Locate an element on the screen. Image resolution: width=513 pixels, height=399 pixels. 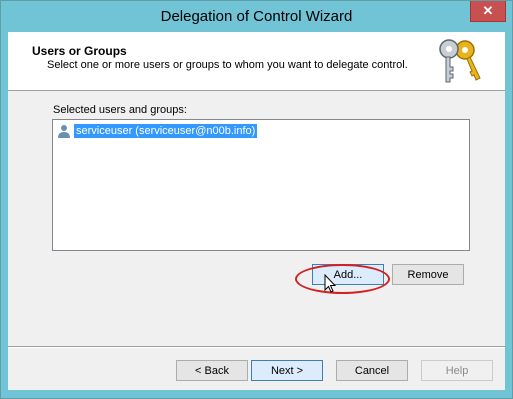
window-title: Delegation of Control Wizard is located at coordinates (256, 16).